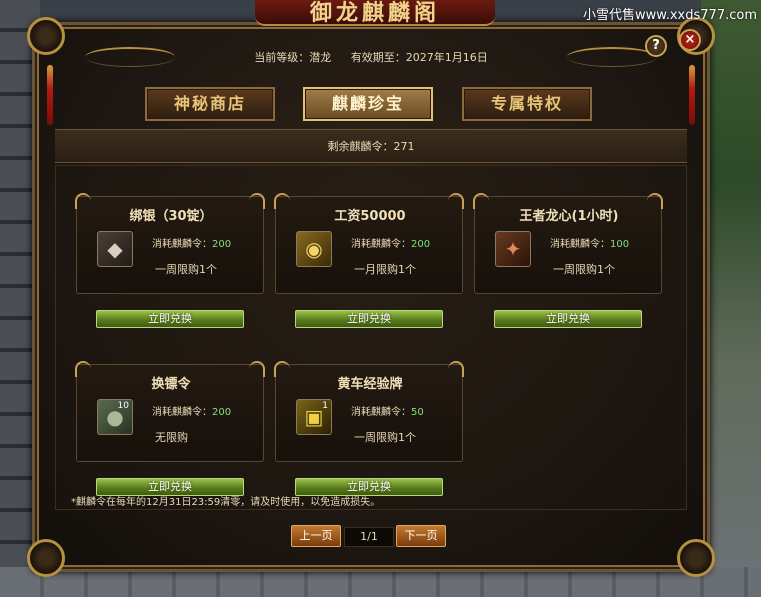 The image size is (761, 597). What do you see at coordinates (210, 104) in the screenshot?
I see `tab-mystery-shop: 神秘商店` at bounding box center [210, 104].